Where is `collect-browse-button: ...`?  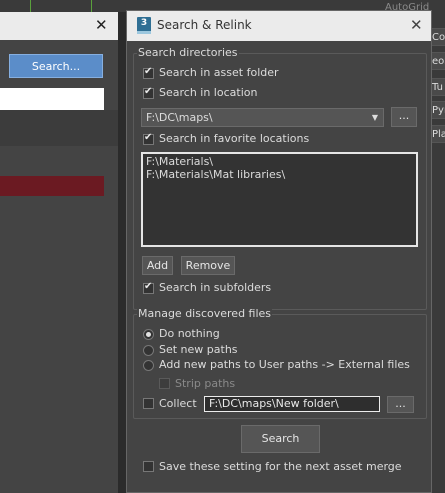 collect-browse-button: ... is located at coordinates (400, 404).